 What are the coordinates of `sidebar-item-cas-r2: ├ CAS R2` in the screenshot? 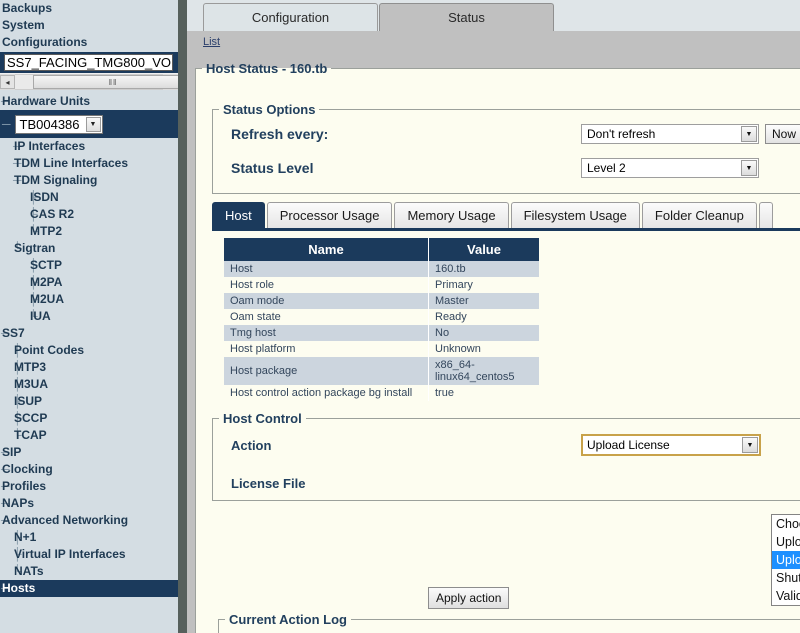 It's located at (89, 214).